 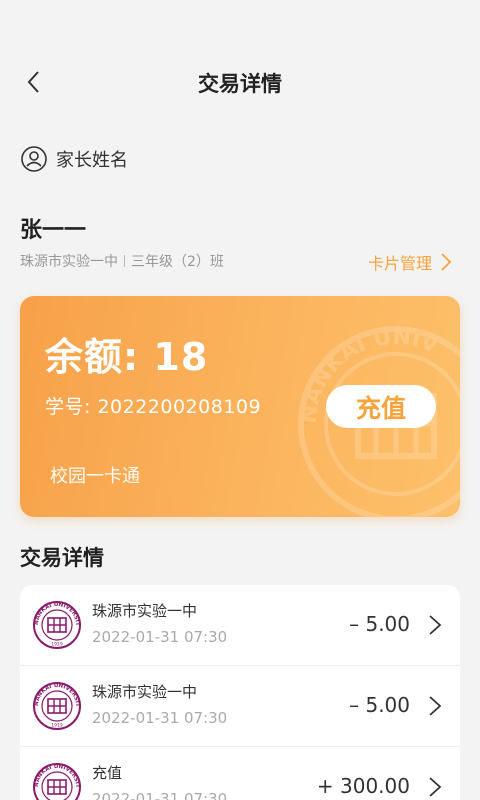 What do you see at coordinates (62, 558) in the screenshot?
I see `transactions-title: 交易详情` at bounding box center [62, 558].